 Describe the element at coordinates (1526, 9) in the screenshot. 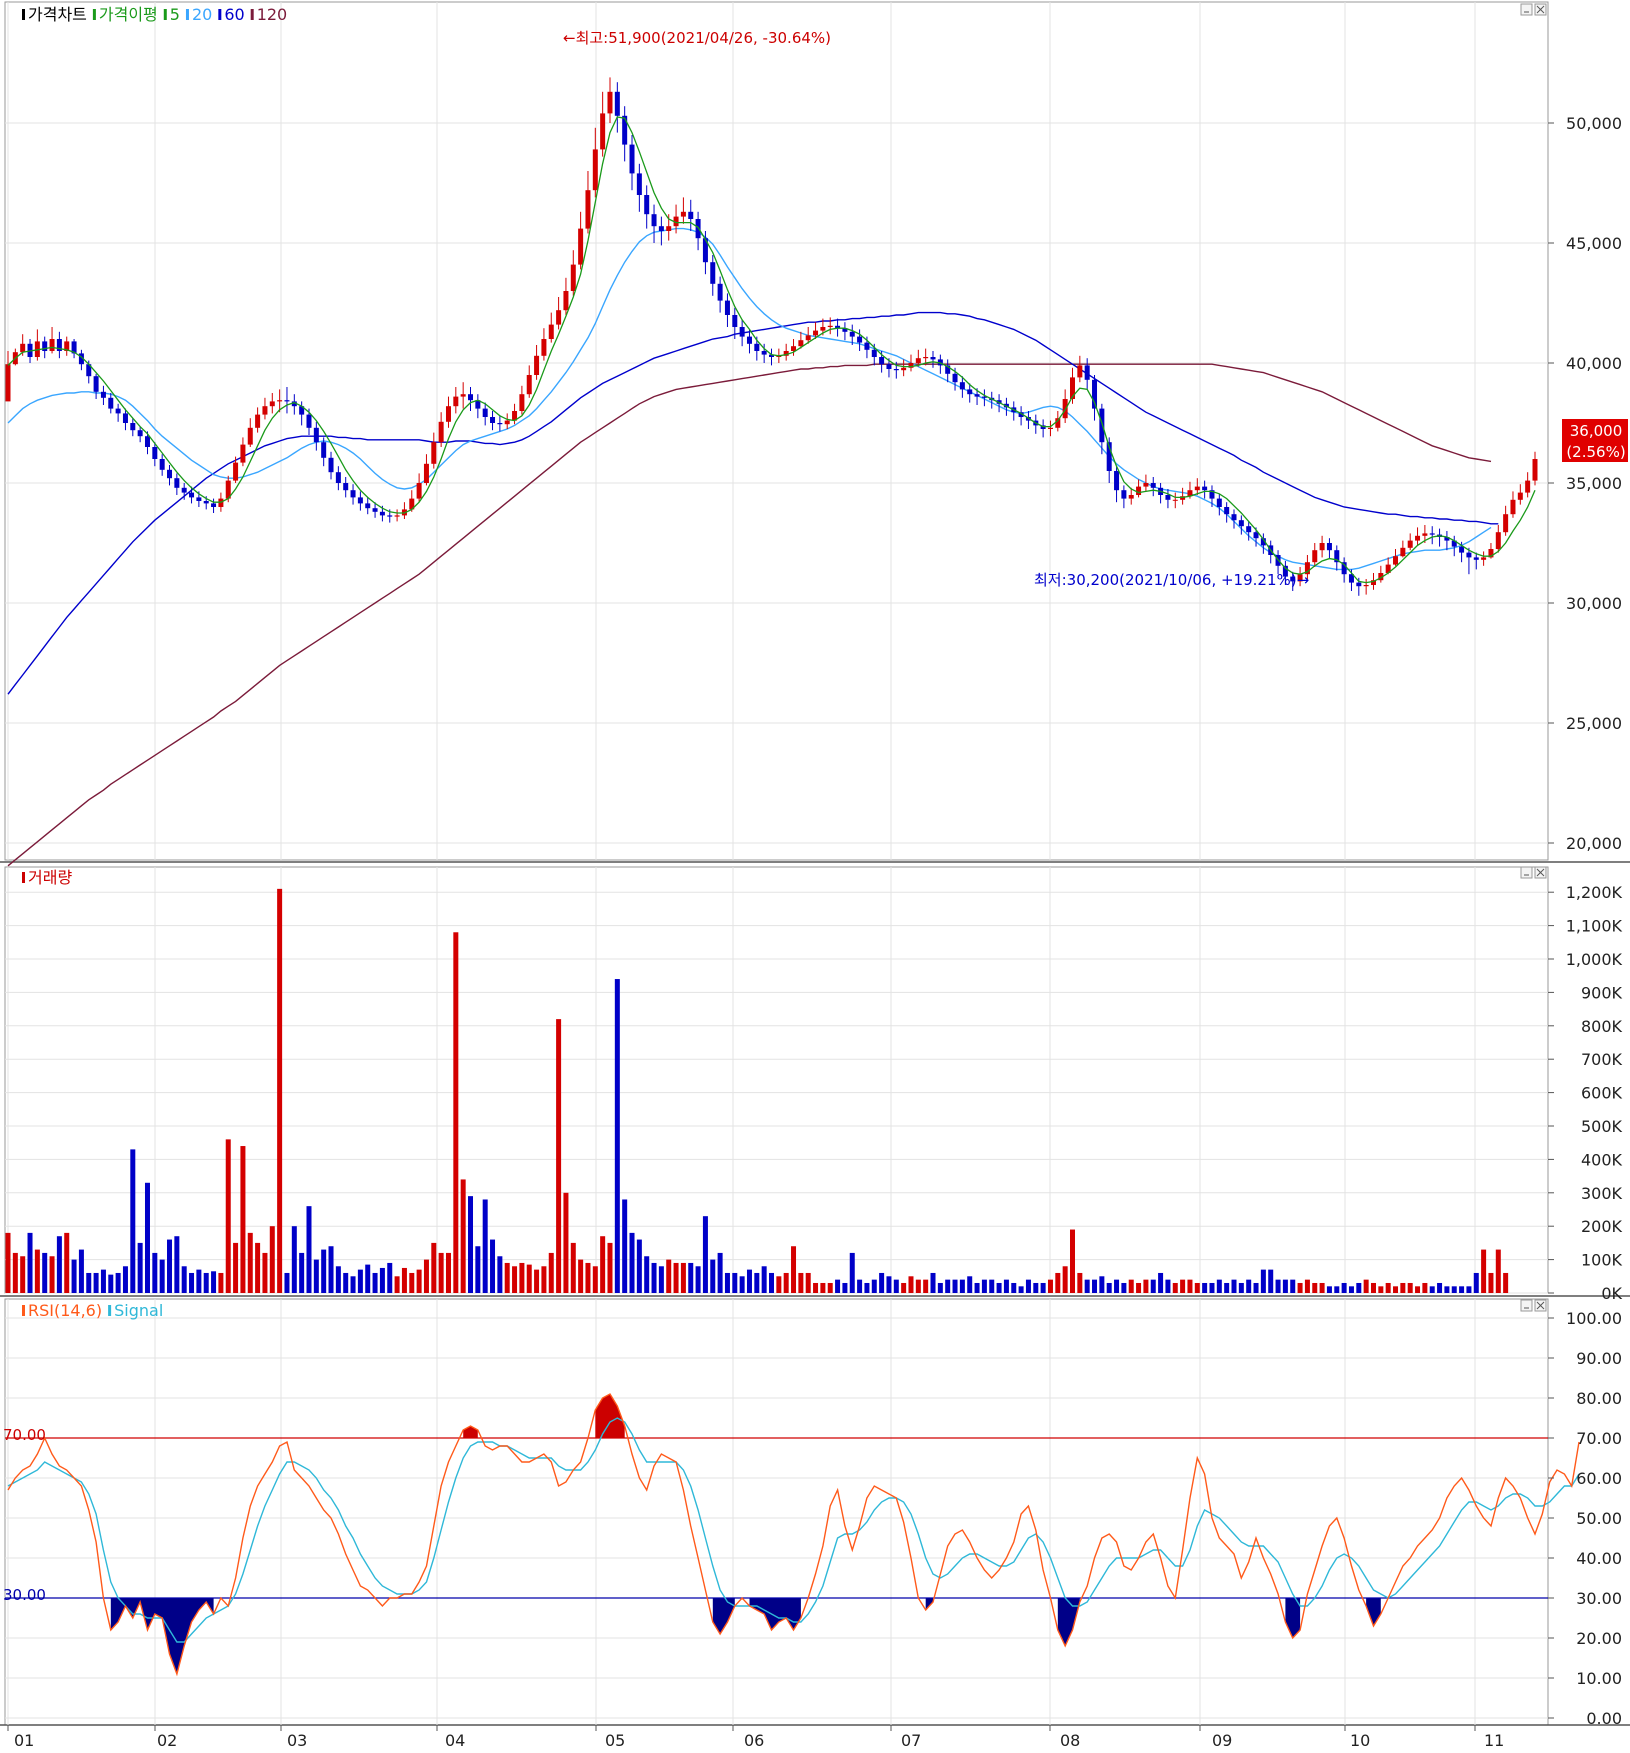

I see `minimize-icon` at that location.